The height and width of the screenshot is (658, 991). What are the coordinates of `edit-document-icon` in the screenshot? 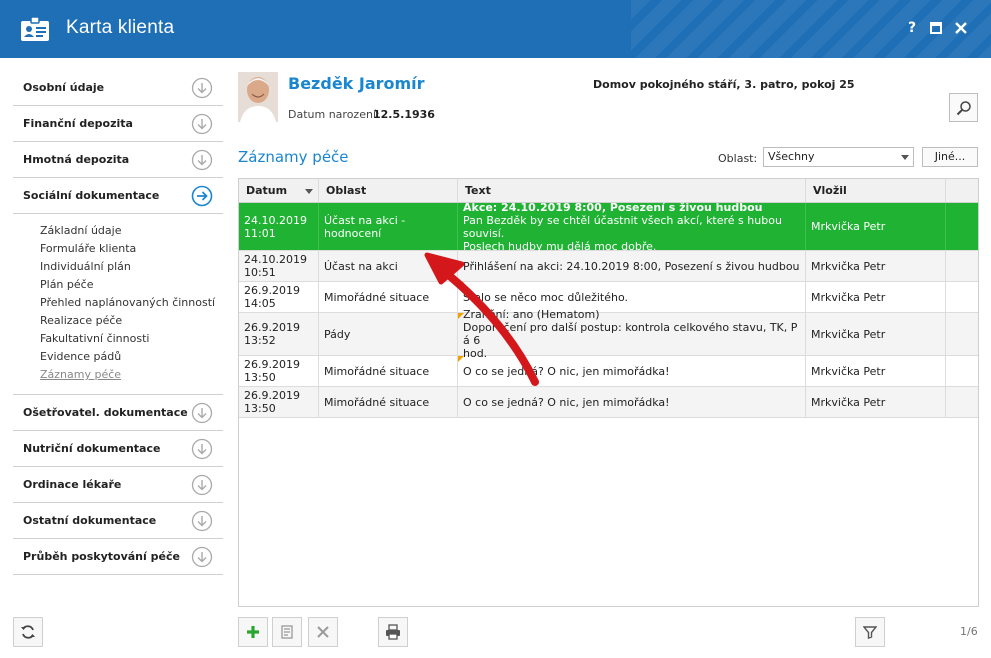 It's located at (287, 632).